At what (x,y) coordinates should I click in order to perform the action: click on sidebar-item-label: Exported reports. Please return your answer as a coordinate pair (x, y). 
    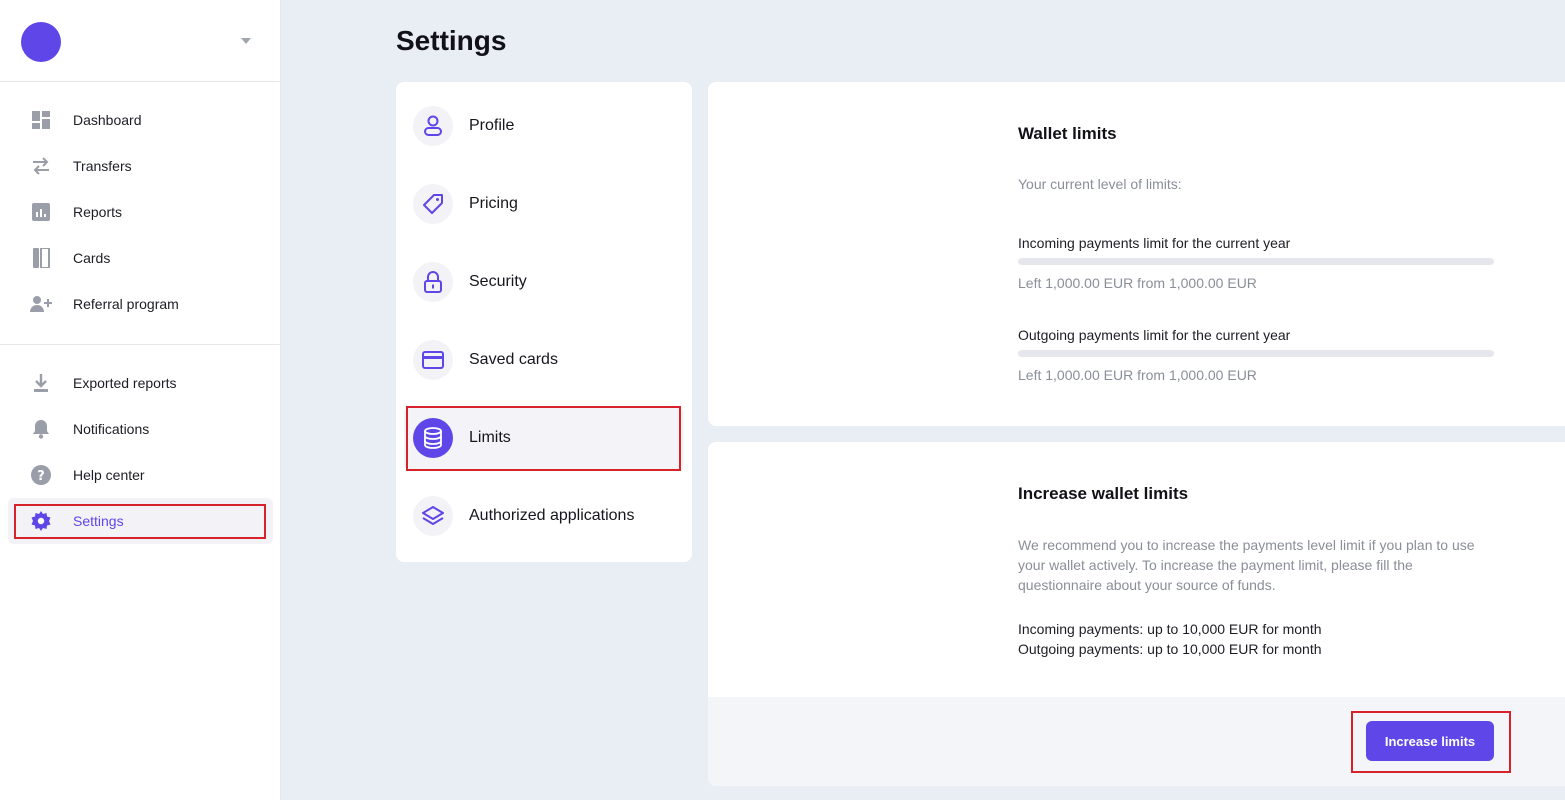
    Looking at the image, I should click on (125, 383).